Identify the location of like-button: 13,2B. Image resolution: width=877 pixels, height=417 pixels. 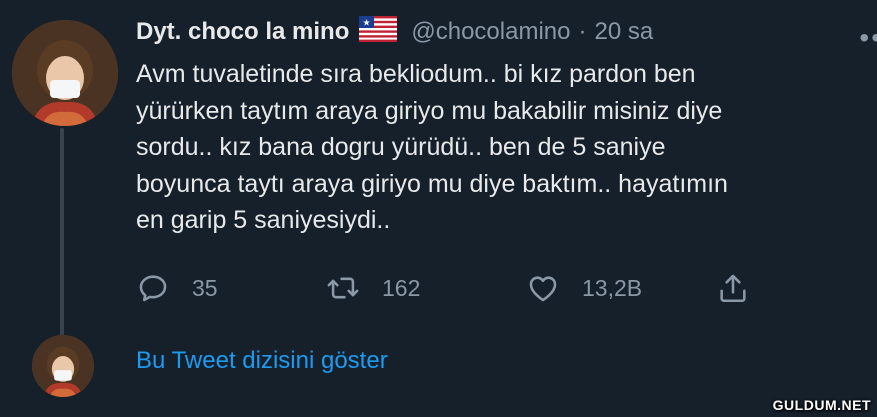
(584, 288).